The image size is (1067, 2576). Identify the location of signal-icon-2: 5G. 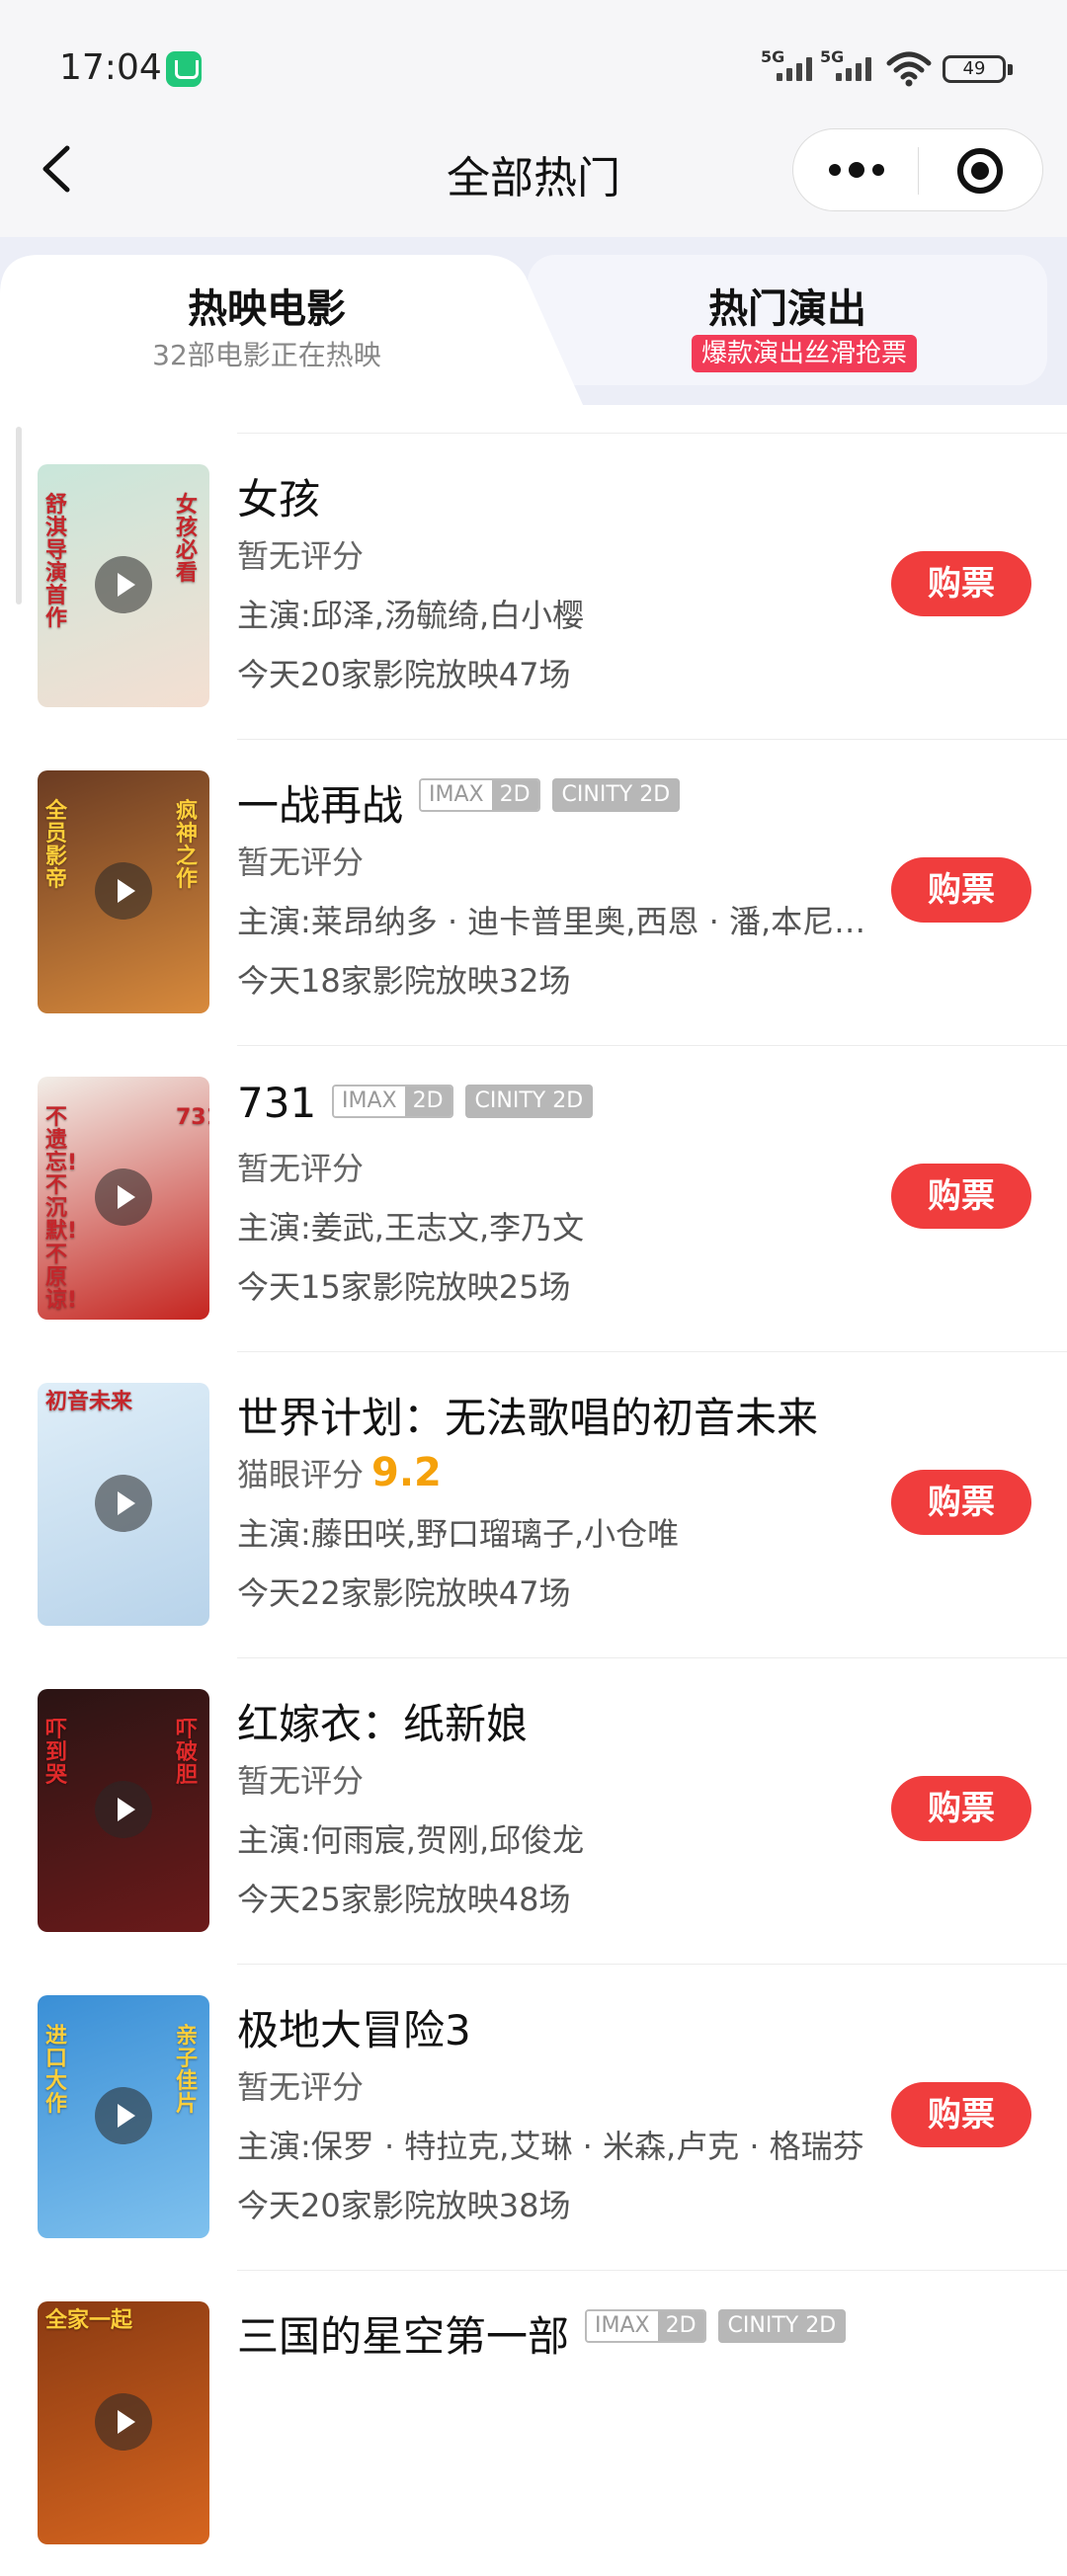
(850, 66).